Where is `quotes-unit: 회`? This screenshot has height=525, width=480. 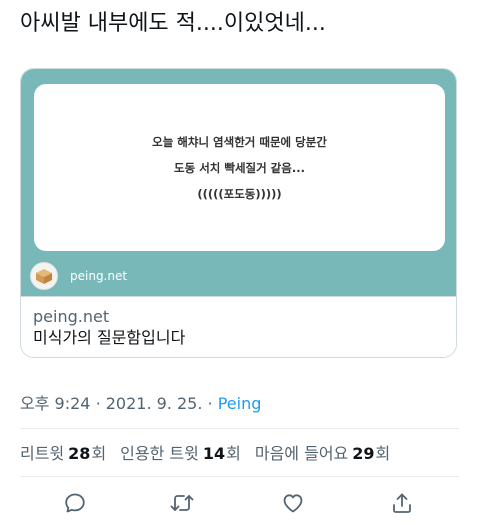
quotes-unit: 회 is located at coordinates (233, 453).